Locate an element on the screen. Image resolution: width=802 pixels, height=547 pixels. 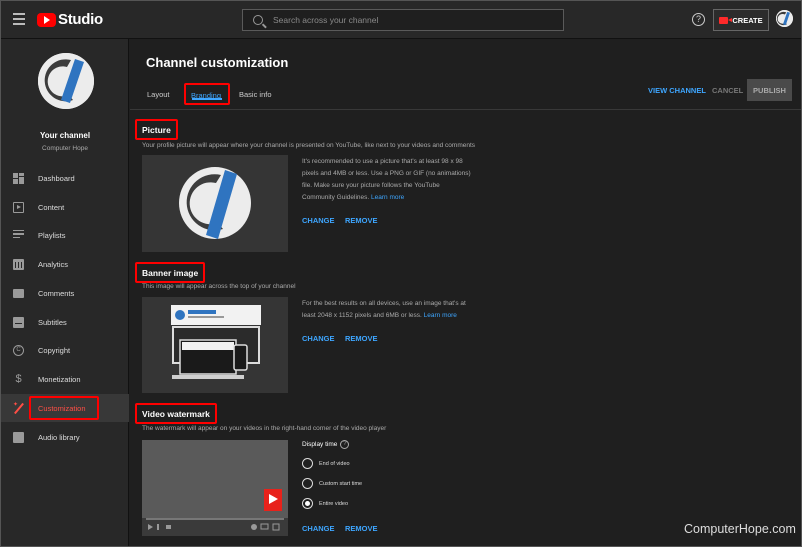
profile-picture-preview is located at coordinates (215, 203).